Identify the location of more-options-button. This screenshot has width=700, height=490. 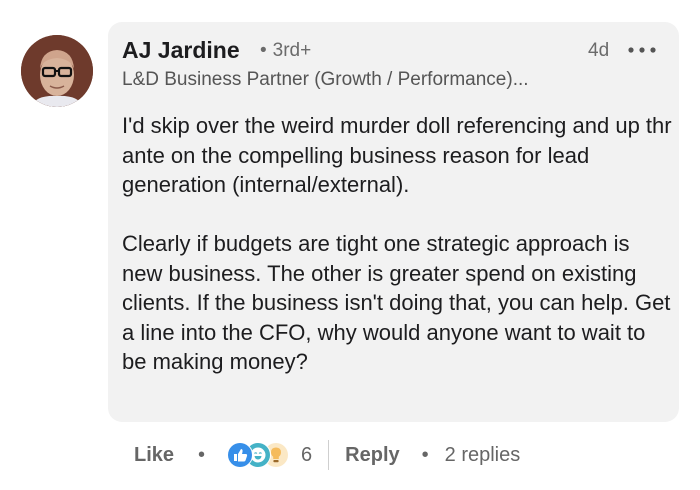
(642, 50).